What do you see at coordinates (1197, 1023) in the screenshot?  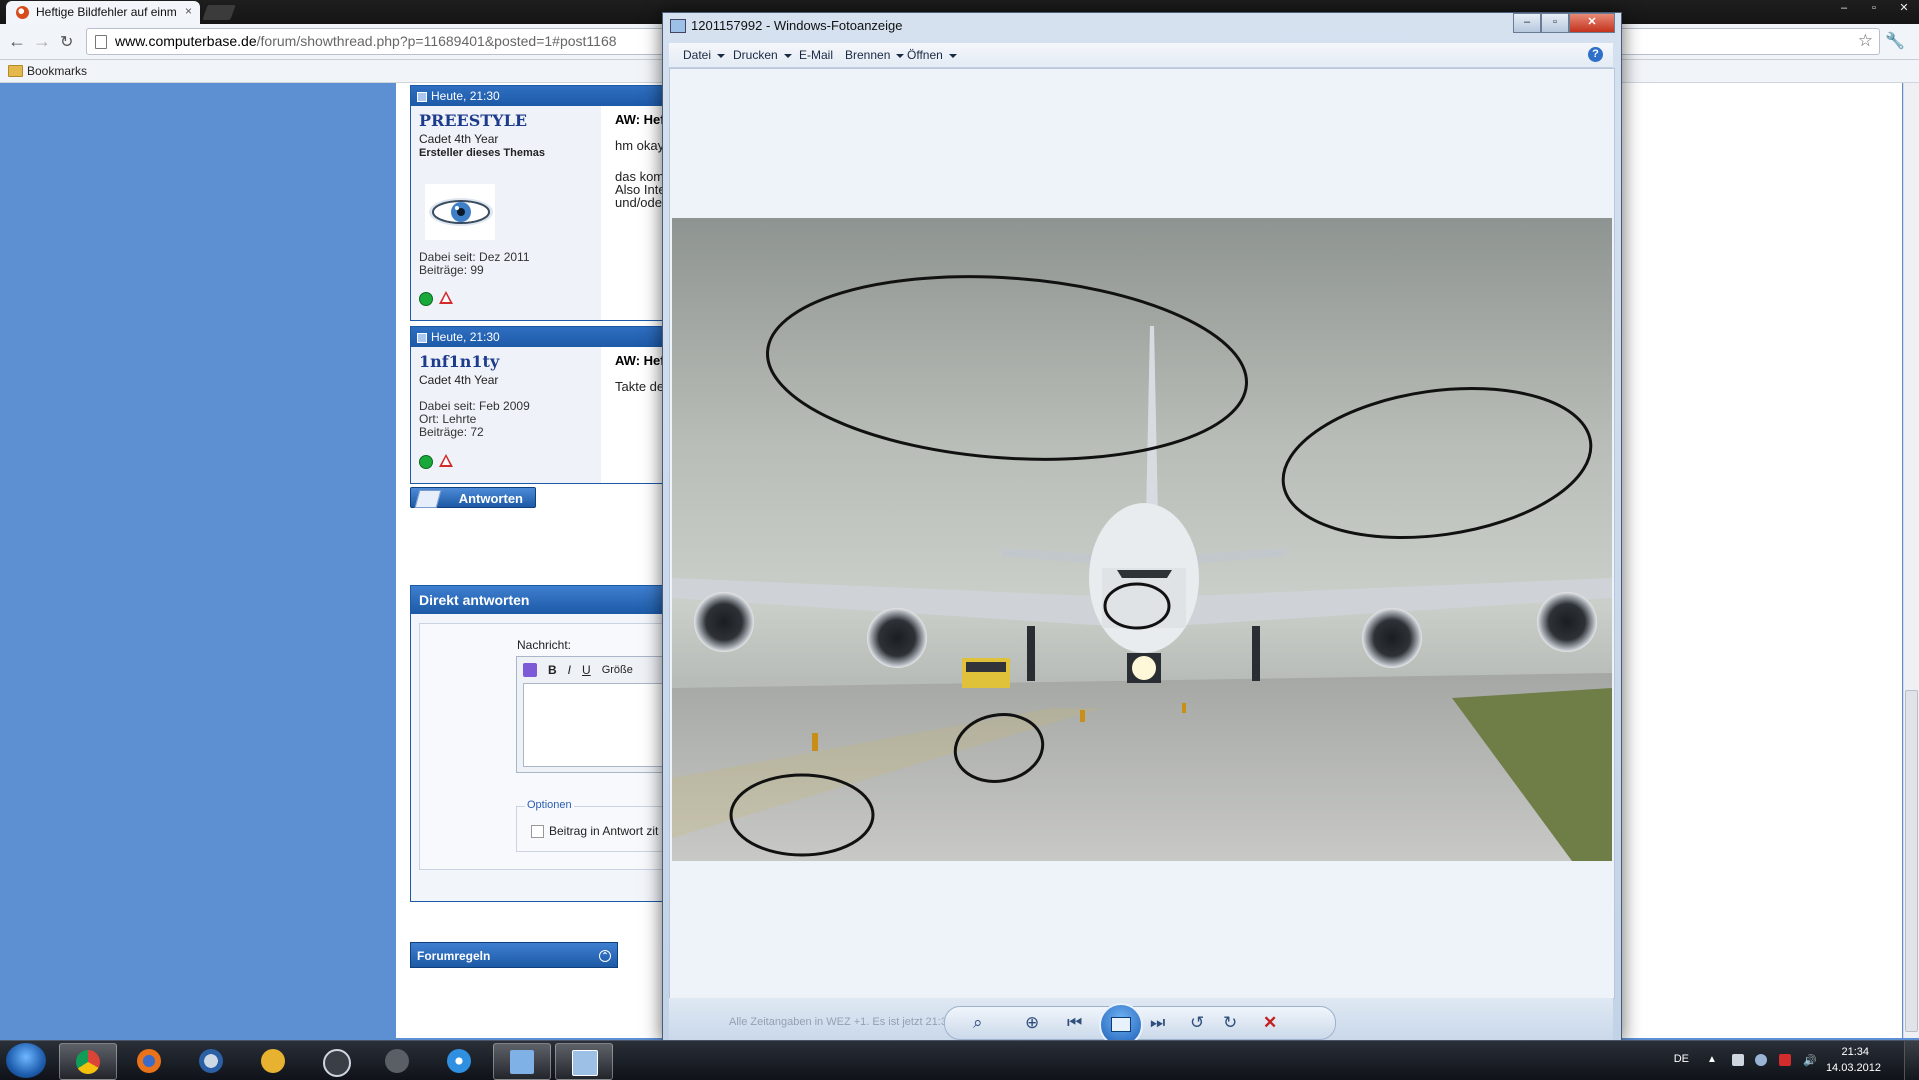 I see `rotate-left-icon: ↺` at bounding box center [1197, 1023].